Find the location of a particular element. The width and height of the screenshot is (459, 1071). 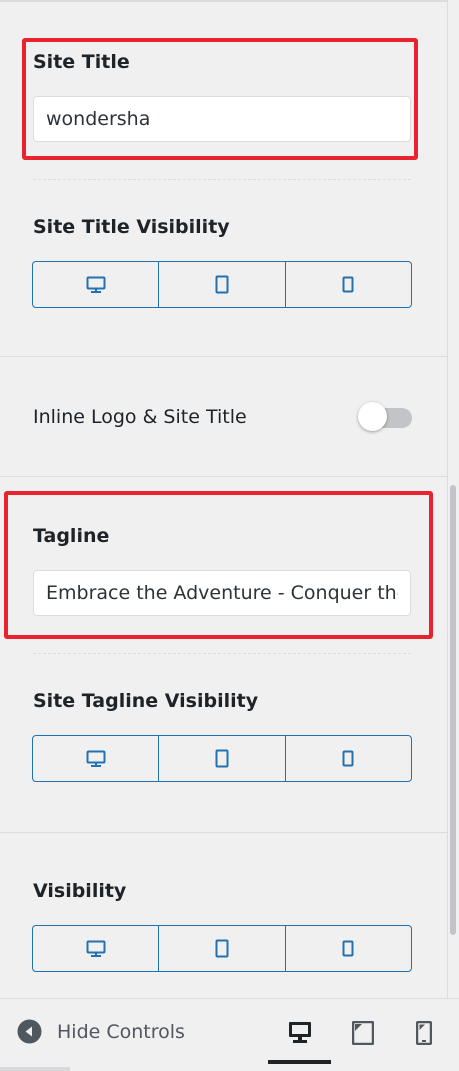

visibility-tablet-button is located at coordinates (221, 284).